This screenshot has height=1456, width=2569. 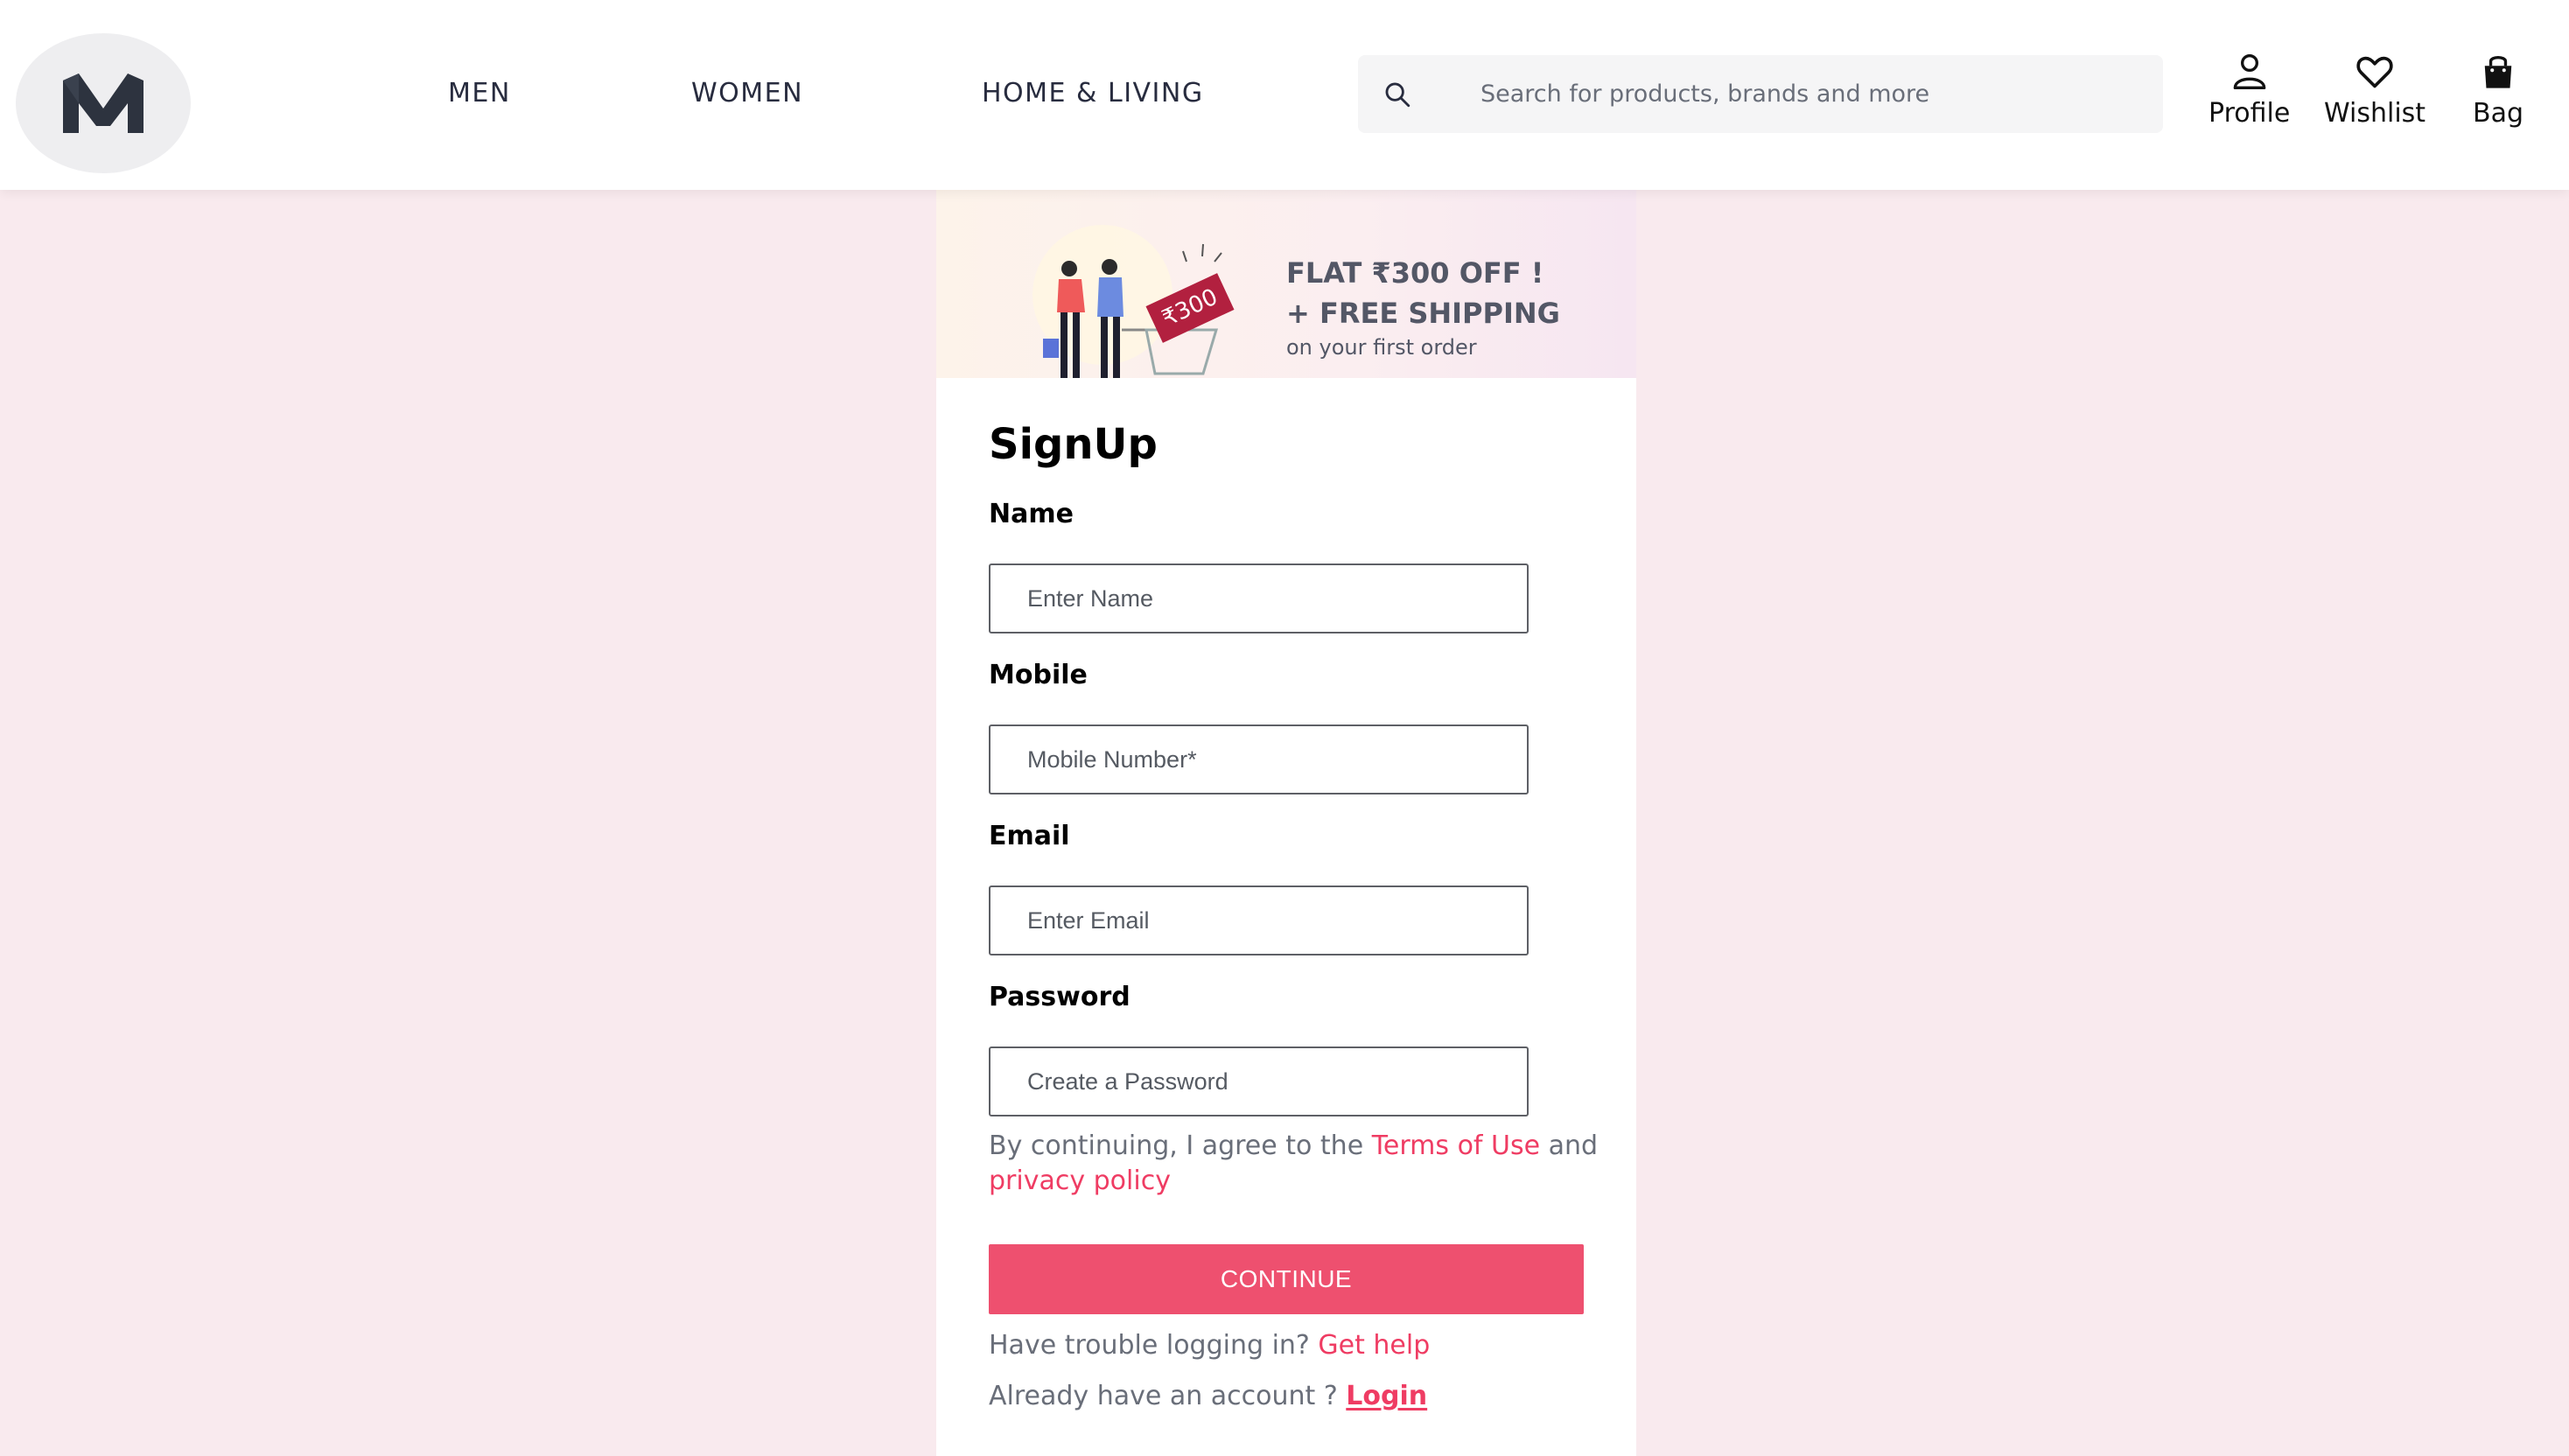 What do you see at coordinates (1038, 675) in the screenshot?
I see `mobile-label: Mobile` at bounding box center [1038, 675].